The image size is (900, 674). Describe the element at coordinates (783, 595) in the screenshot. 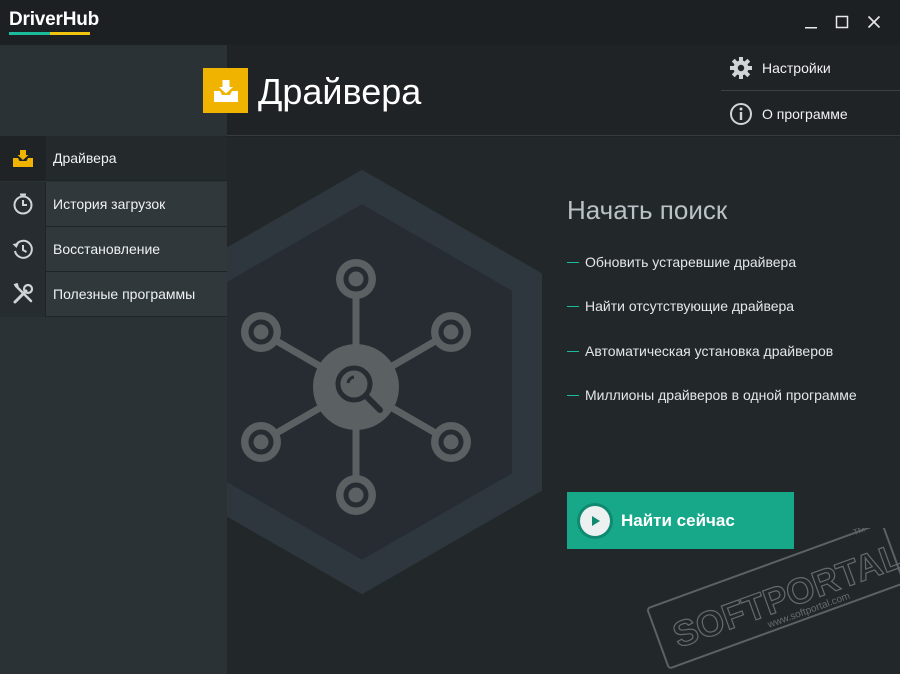

I see `svg-text: SOFTPORTAL` at that location.